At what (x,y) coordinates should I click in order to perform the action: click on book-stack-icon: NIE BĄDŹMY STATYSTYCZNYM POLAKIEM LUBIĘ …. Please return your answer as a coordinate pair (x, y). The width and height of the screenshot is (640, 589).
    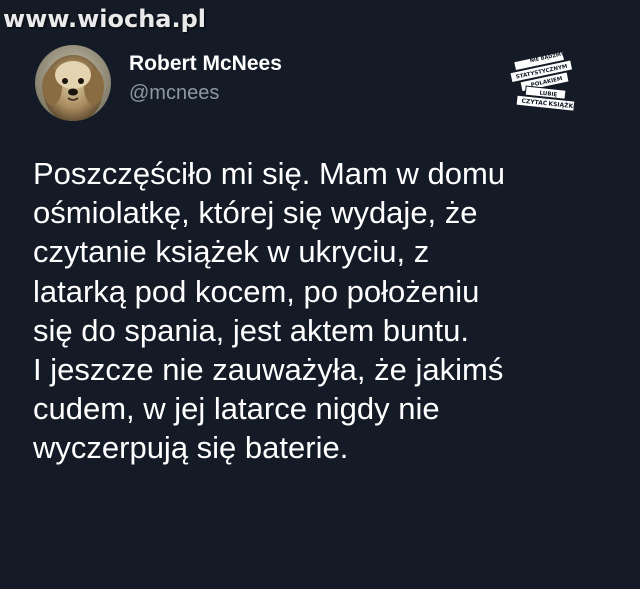
    Looking at the image, I should click on (542, 80).